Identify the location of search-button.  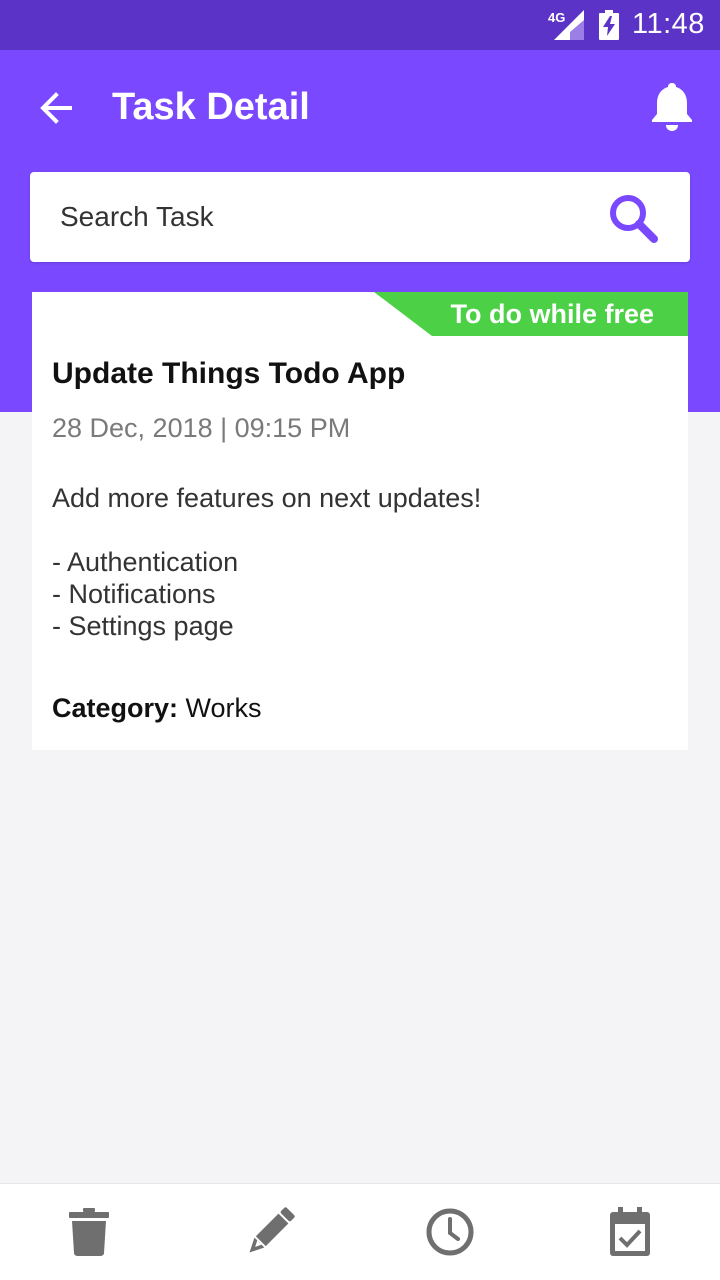
(634, 218).